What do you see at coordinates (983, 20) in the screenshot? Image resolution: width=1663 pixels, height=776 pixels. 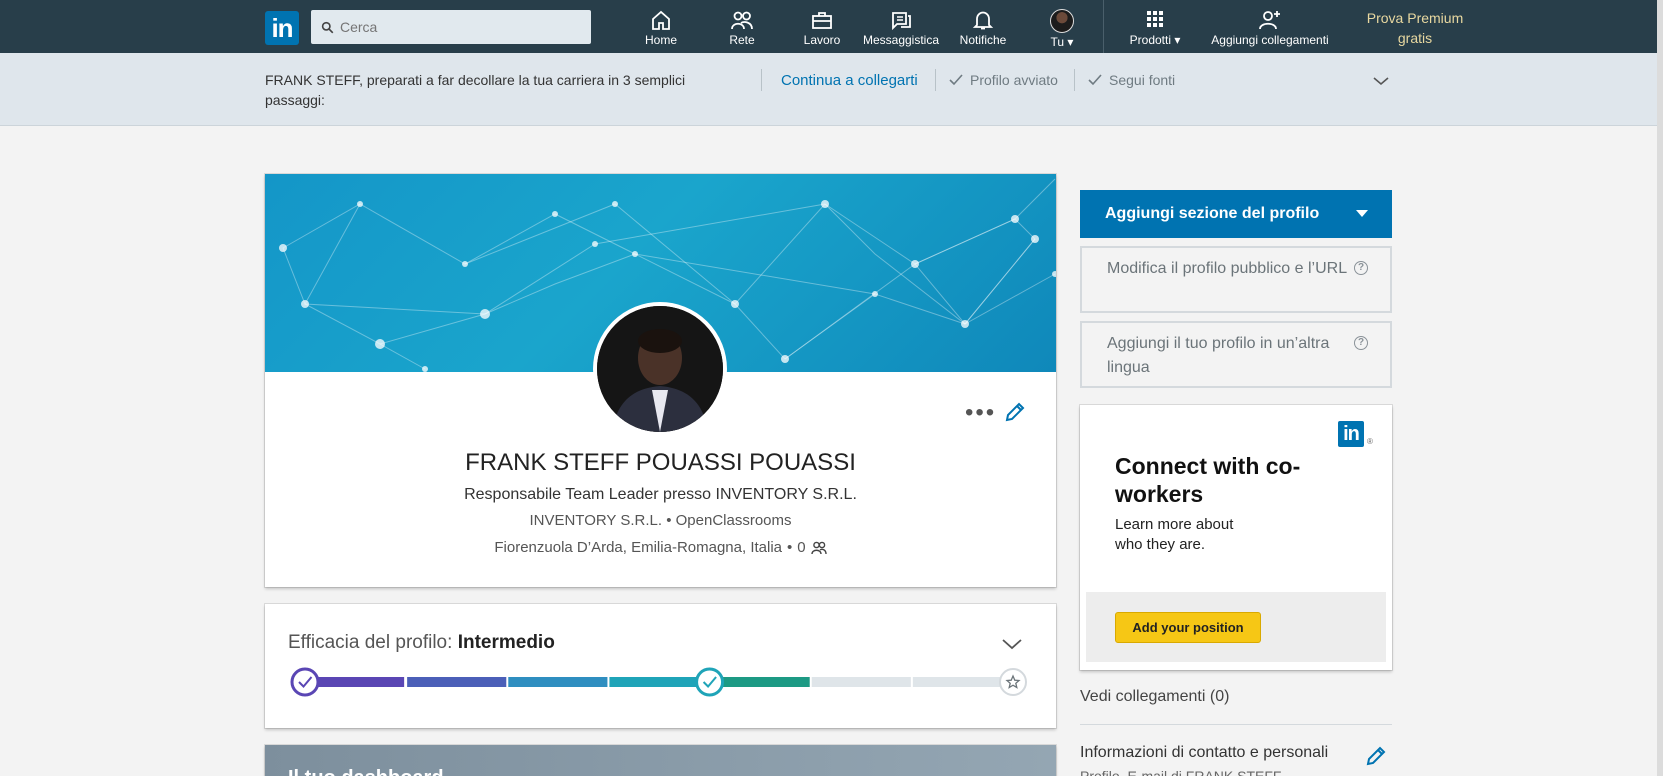 I see `bell-icon` at bounding box center [983, 20].